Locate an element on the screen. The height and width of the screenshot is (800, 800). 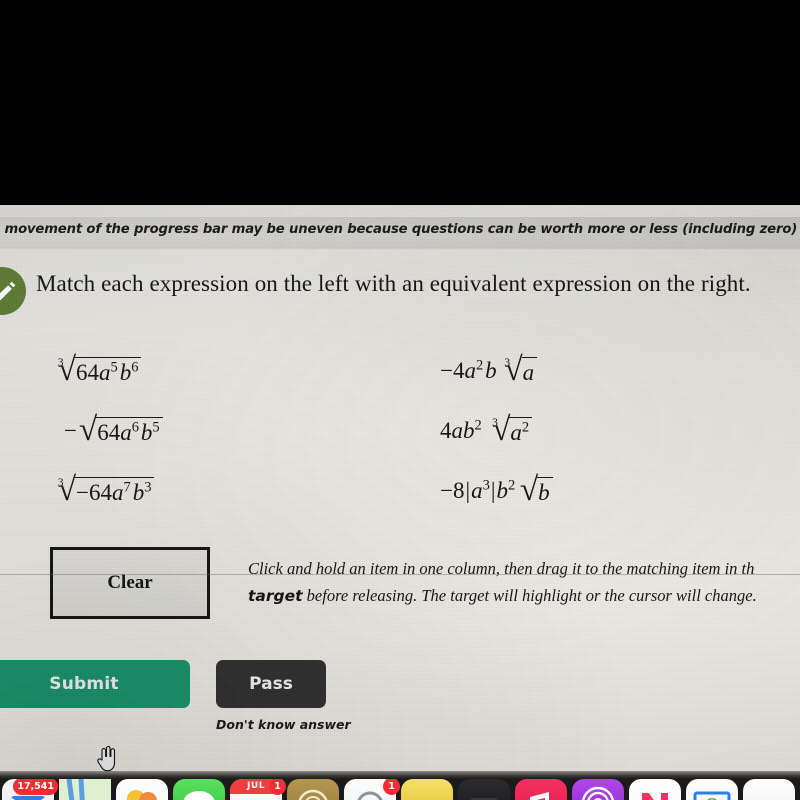
section-divider is located at coordinates (400, 574).